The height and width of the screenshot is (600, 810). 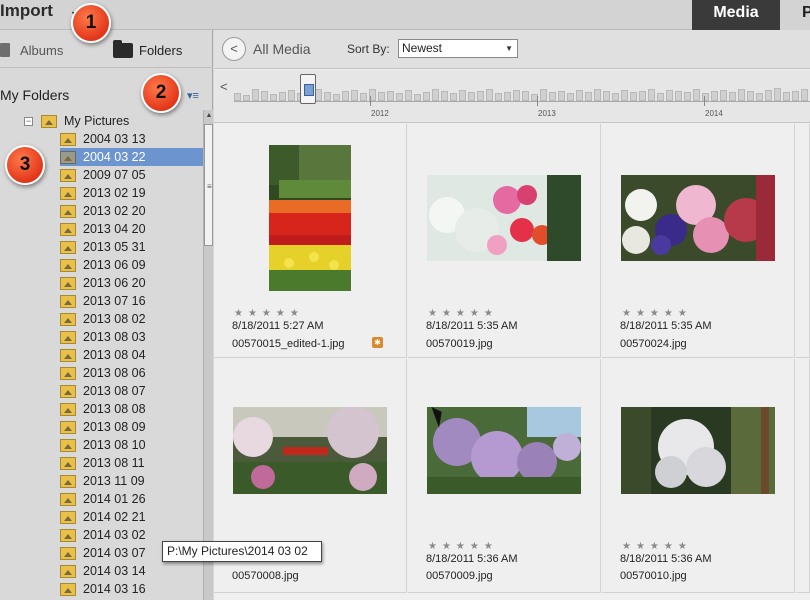 I want to click on tree-folder-item: 2014 03 14, so click(x=131, y=571).